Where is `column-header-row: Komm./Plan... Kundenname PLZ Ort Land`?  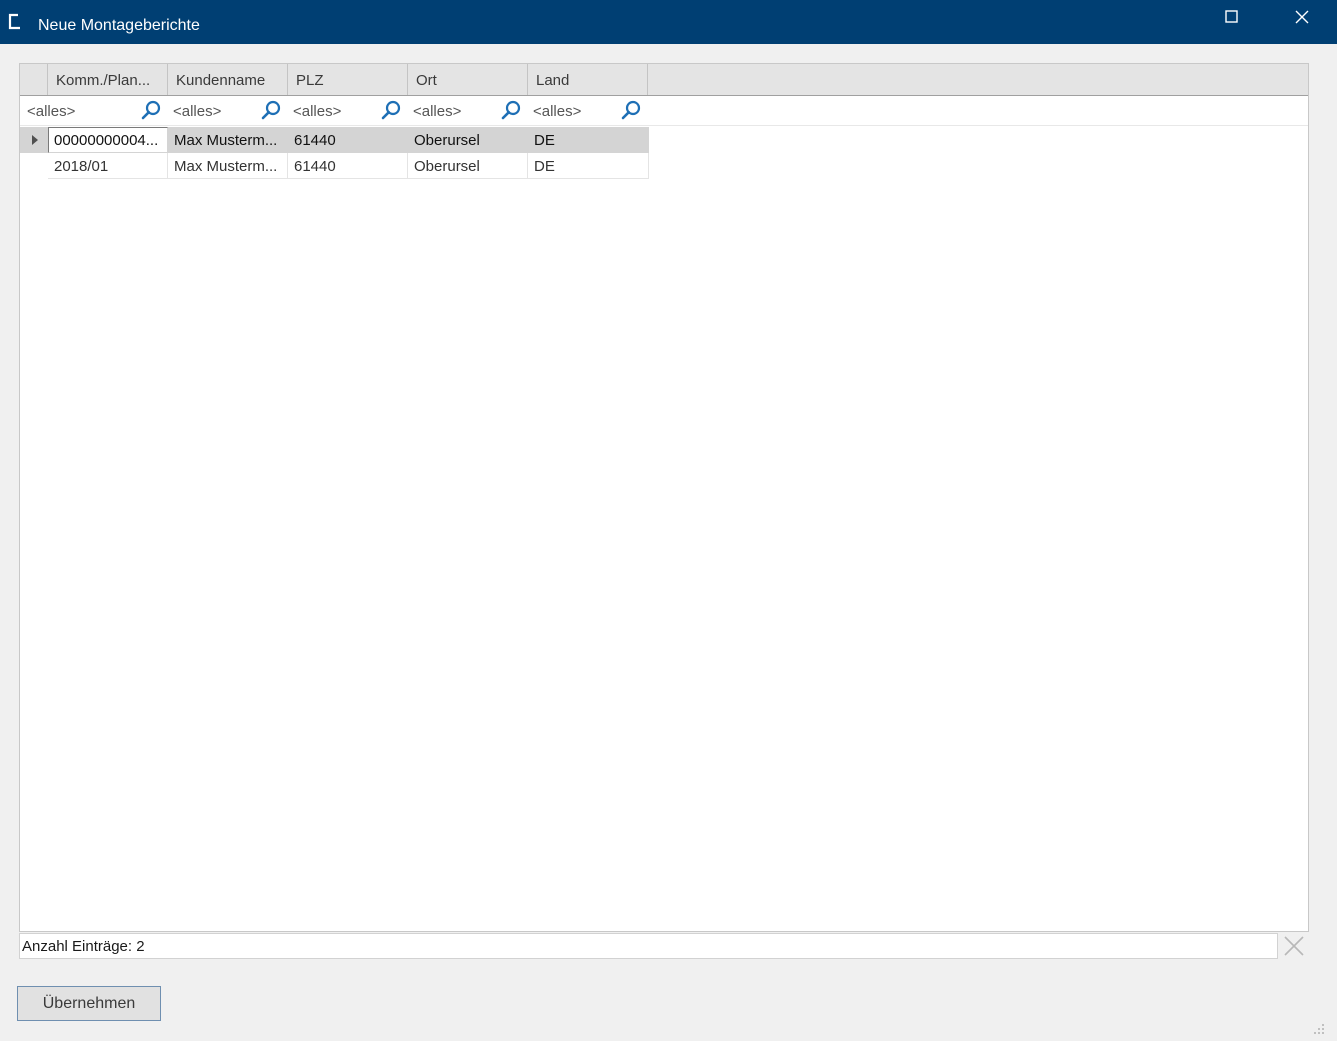 column-header-row: Komm./Plan... Kundenname PLZ Ort Land is located at coordinates (664, 80).